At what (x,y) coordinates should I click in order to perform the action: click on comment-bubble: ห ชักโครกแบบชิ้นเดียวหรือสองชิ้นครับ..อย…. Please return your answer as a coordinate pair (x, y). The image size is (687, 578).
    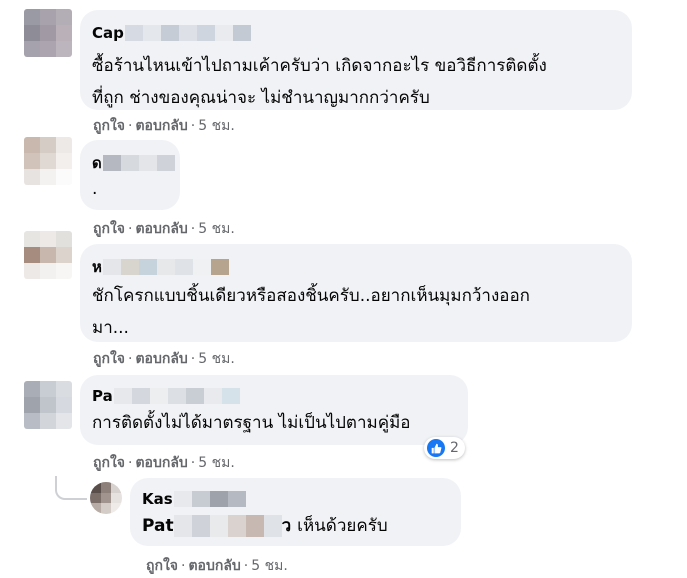
    Looking at the image, I should click on (356, 293).